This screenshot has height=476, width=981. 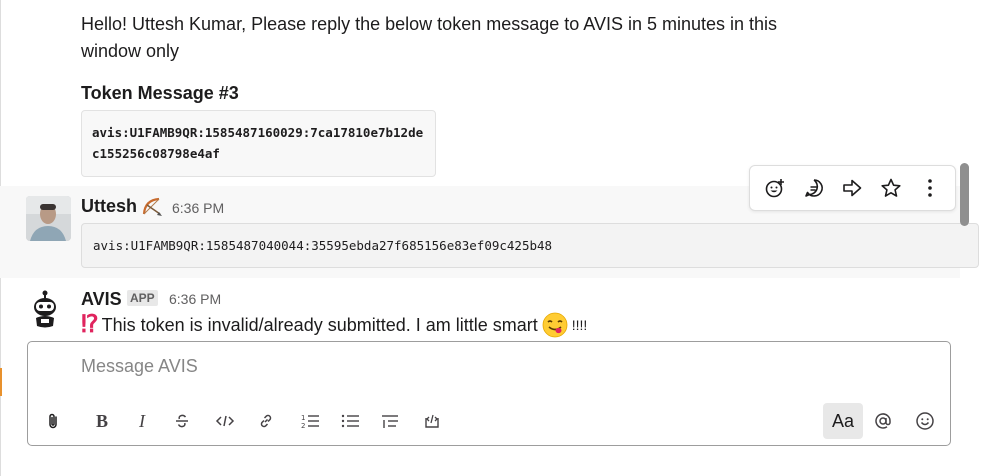 What do you see at coordinates (1, 382) in the screenshot?
I see `unread-marker` at bounding box center [1, 382].